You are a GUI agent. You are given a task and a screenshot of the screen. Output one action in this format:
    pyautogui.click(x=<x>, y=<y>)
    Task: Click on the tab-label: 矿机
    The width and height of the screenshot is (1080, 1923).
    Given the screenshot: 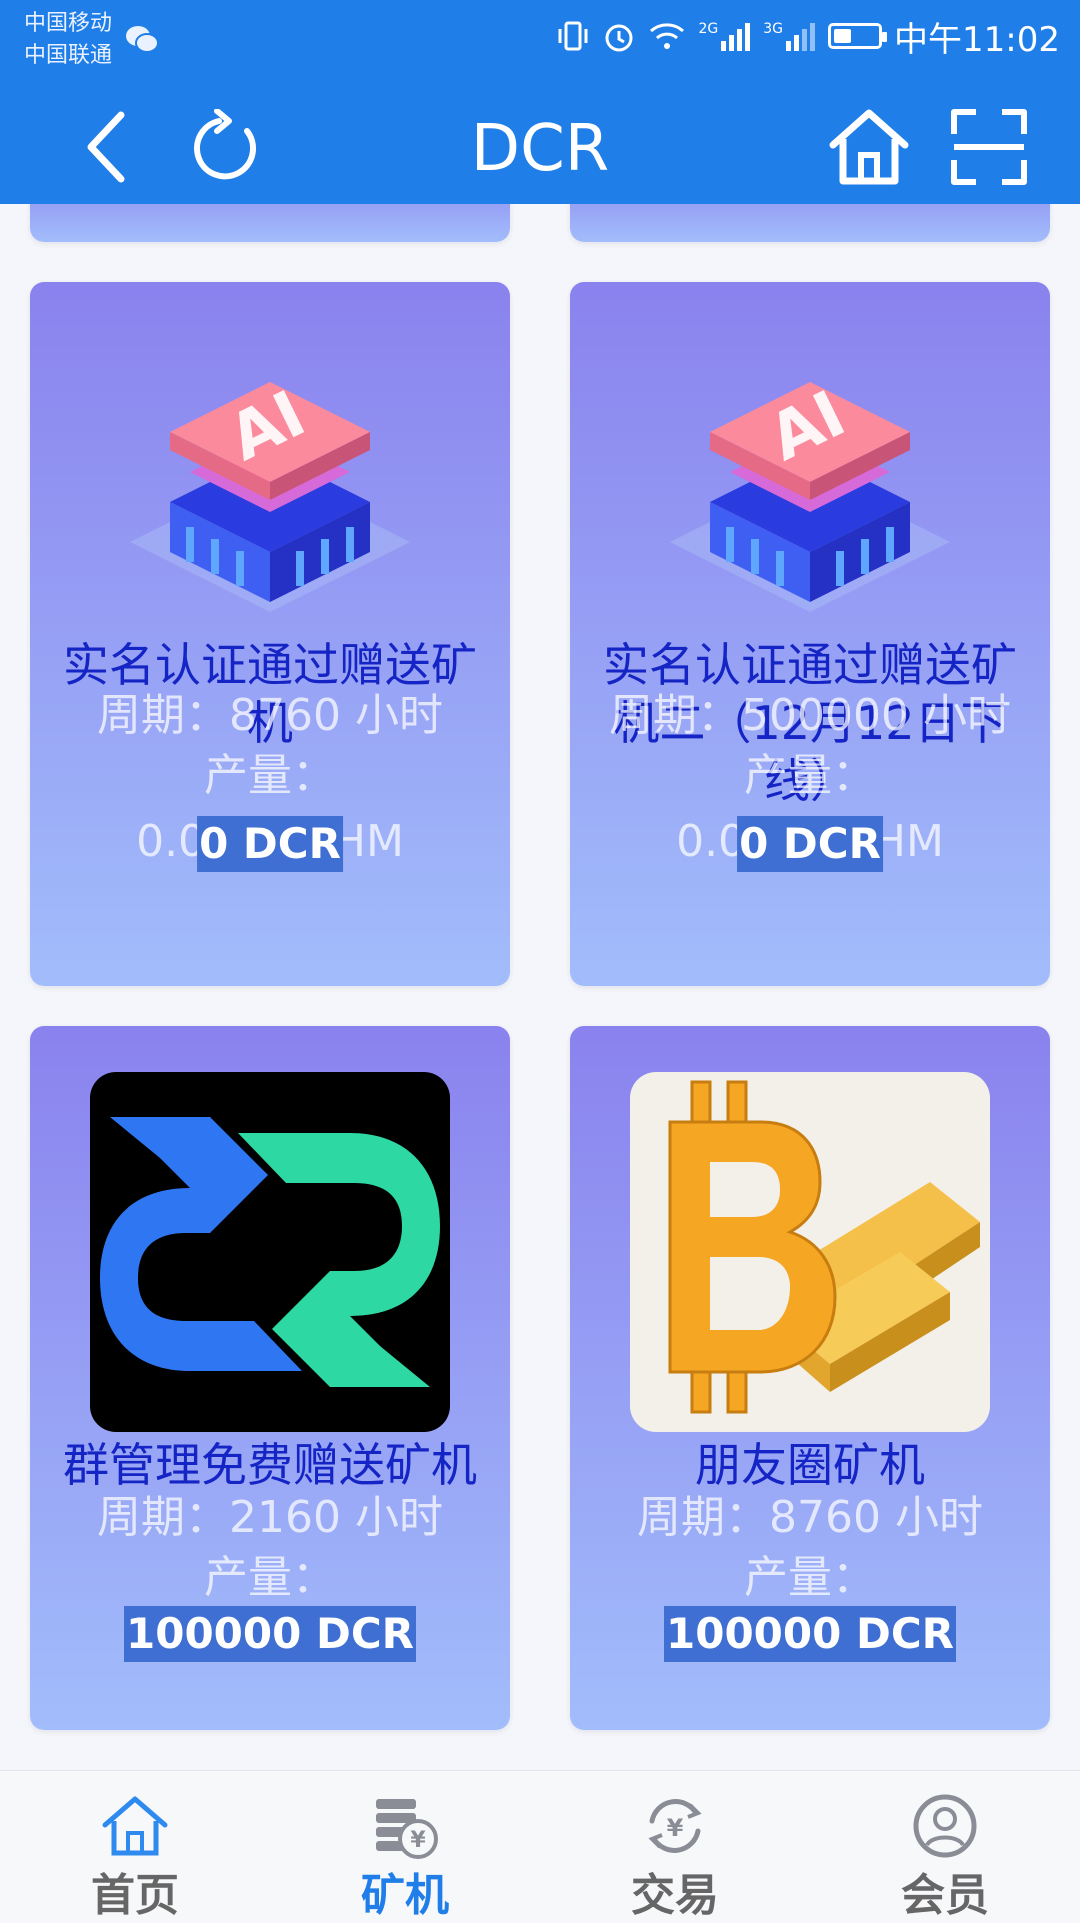 What is the action you would take?
    pyautogui.click(x=405, y=1895)
    